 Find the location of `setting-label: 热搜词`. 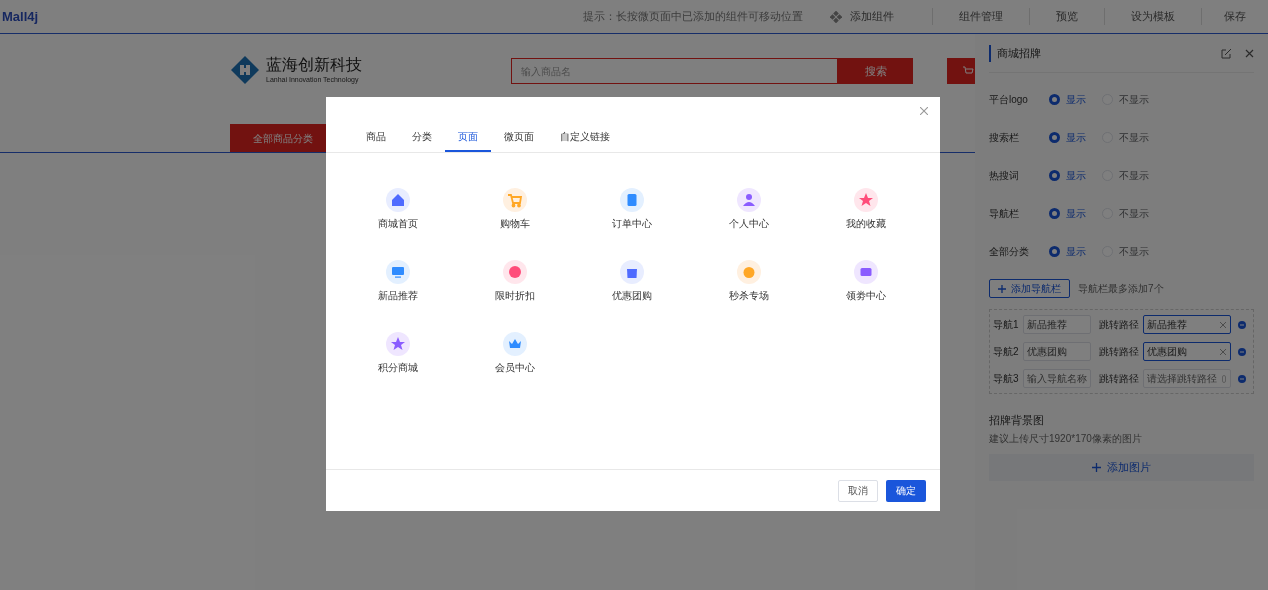

setting-label: 热搜词 is located at coordinates (1004, 175).